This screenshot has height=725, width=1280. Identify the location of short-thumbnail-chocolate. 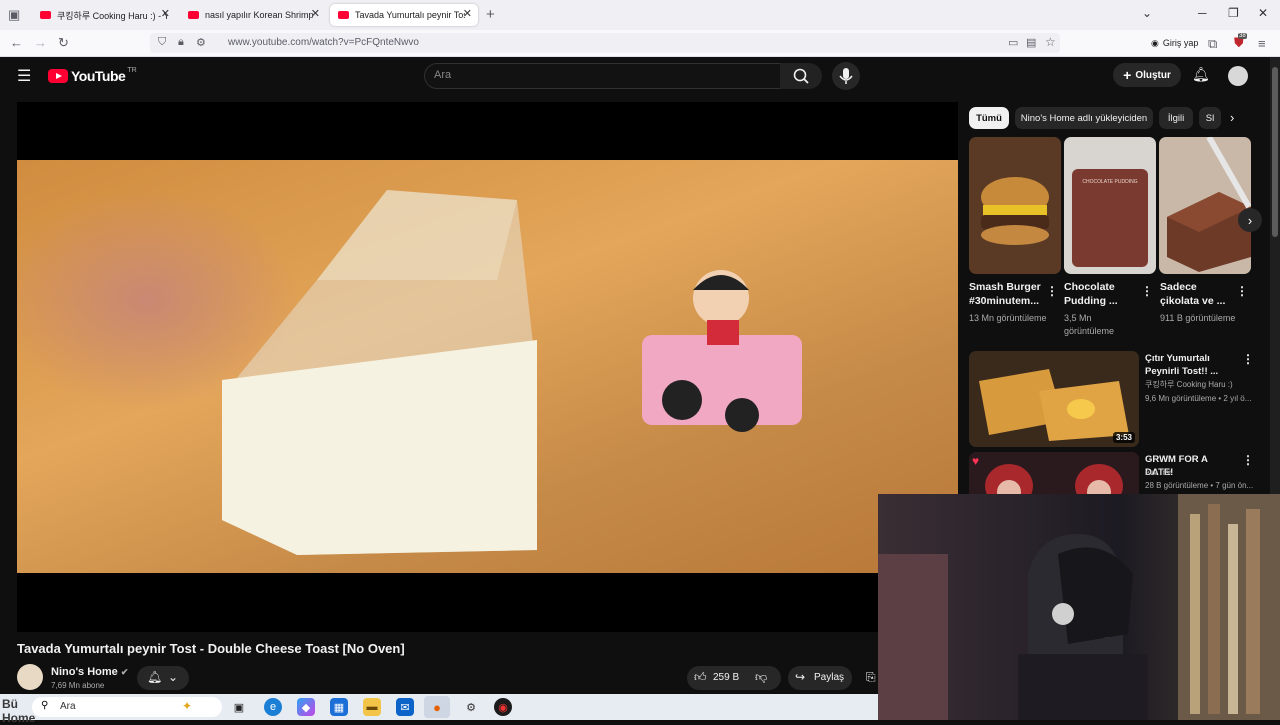
(1205, 205).